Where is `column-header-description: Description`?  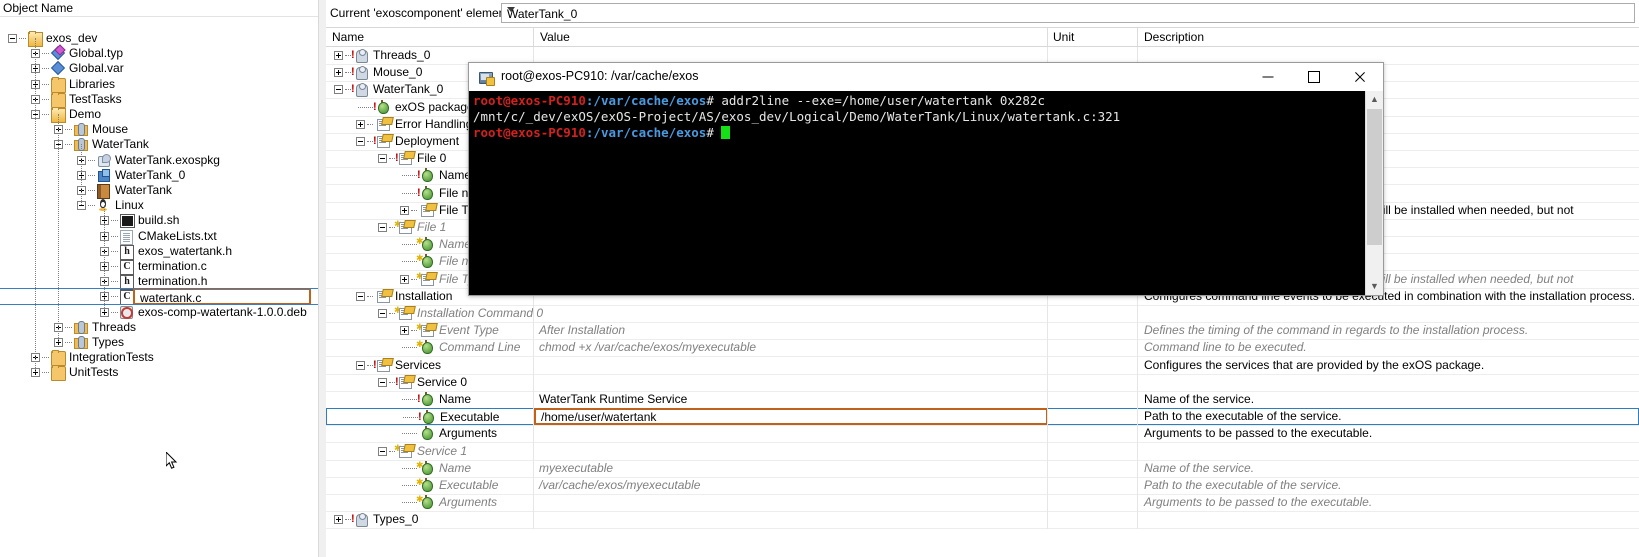 column-header-description: Description is located at coordinates (1174, 37).